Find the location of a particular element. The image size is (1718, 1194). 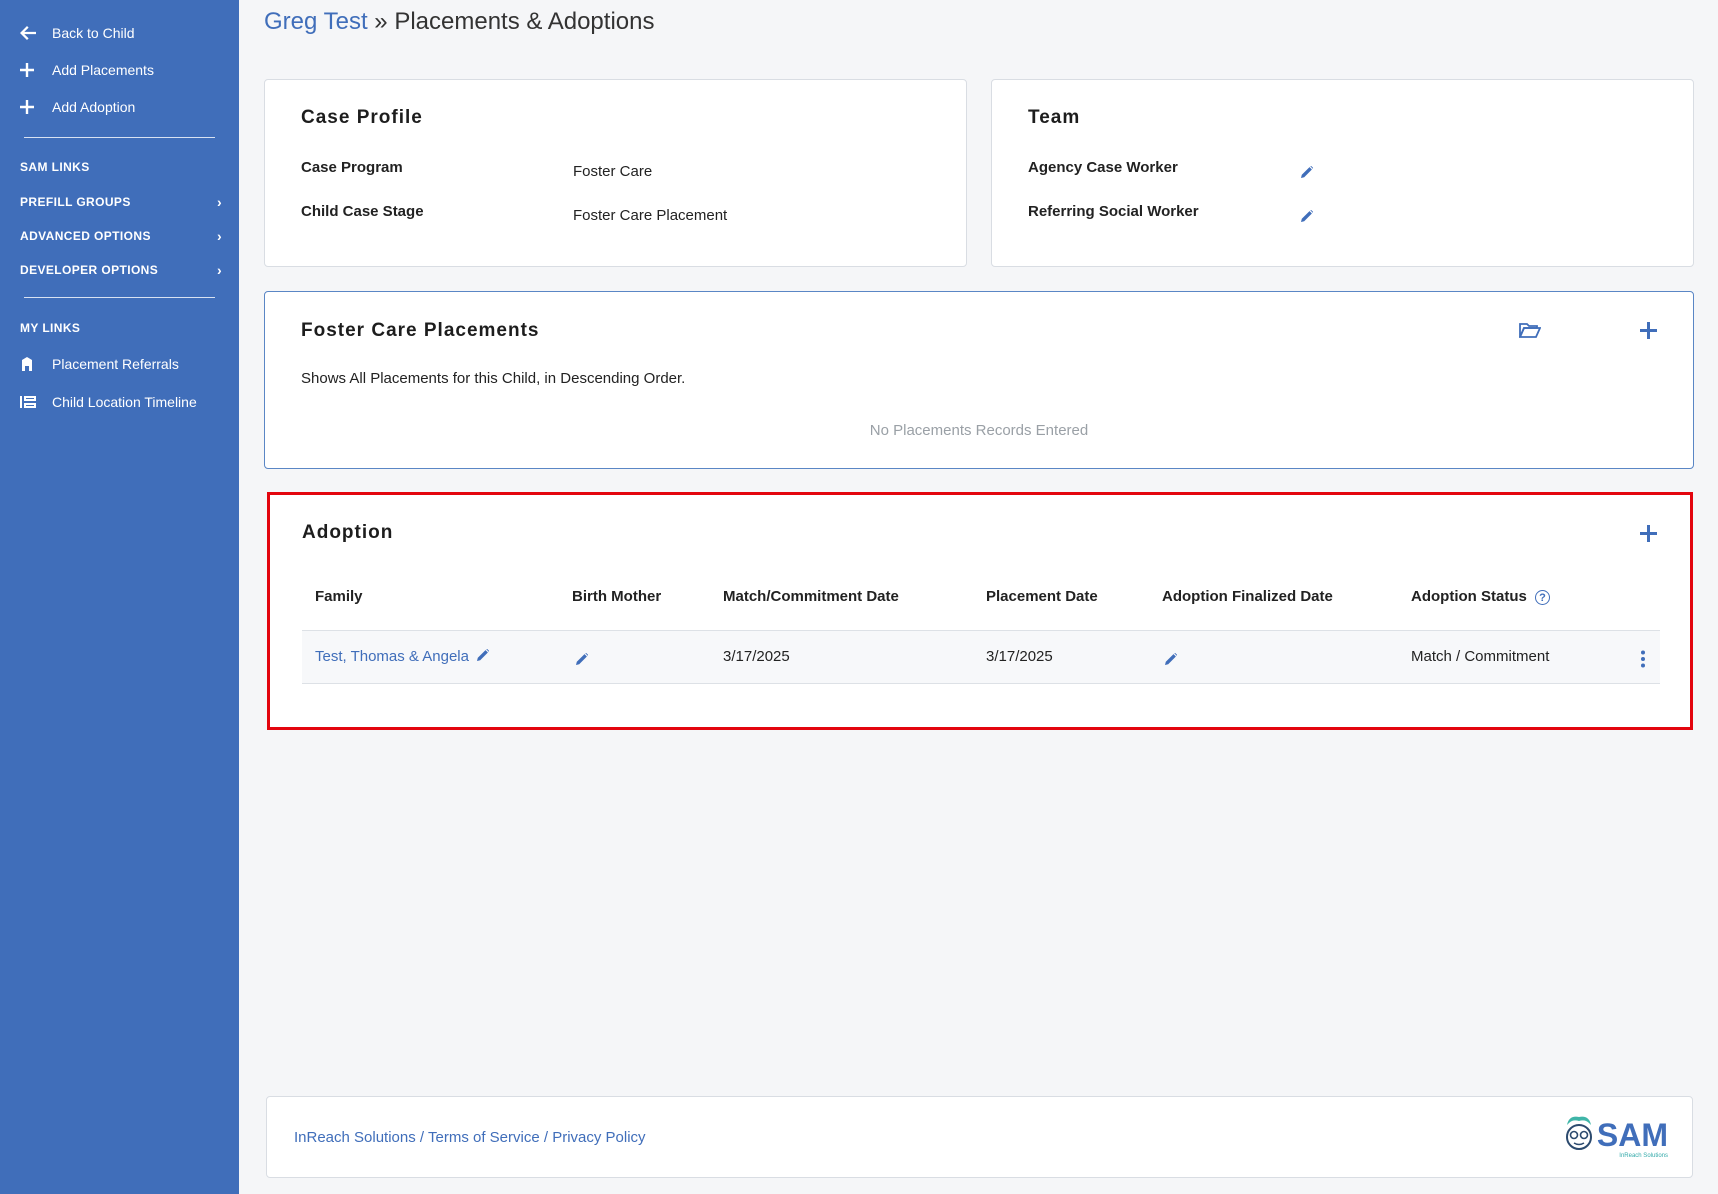

child-location-timeline-link: Child Location Timeline is located at coordinates (108, 402).